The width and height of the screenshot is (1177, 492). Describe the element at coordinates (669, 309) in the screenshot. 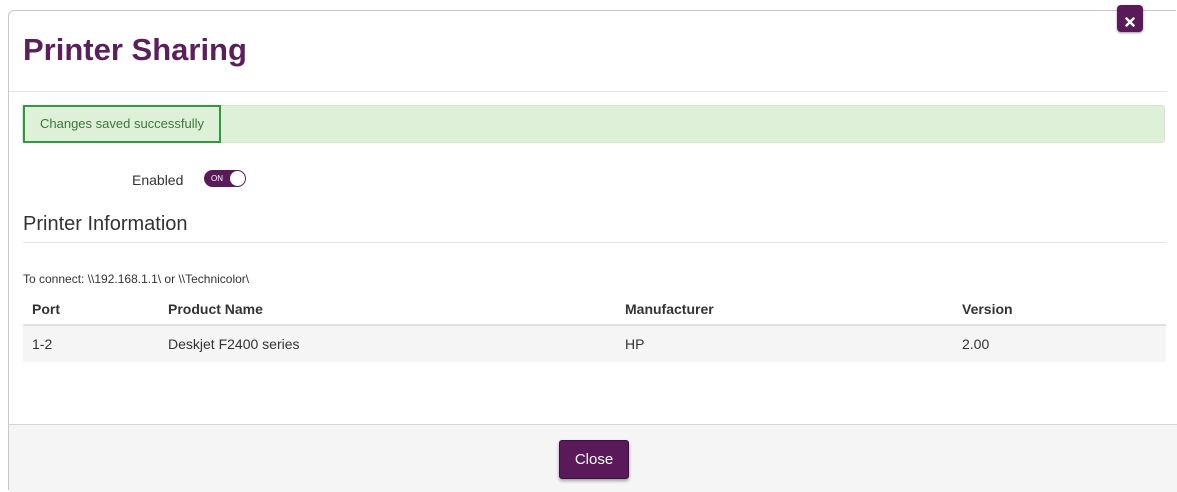

I see `column-header-manufacturer: Manufacturer` at that location.